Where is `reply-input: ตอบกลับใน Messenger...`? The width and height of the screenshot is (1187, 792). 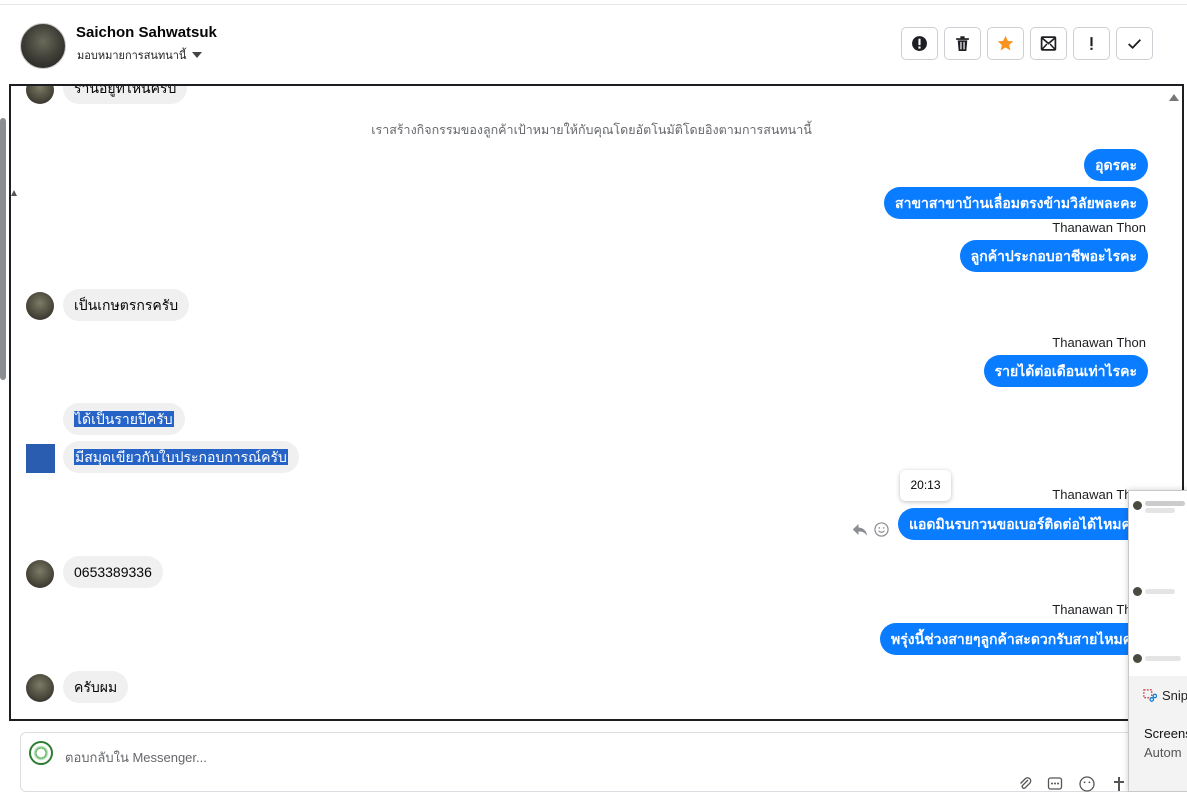
reply-input: ตอบกลับใน Messenger... is located at coordinates (136, 757).